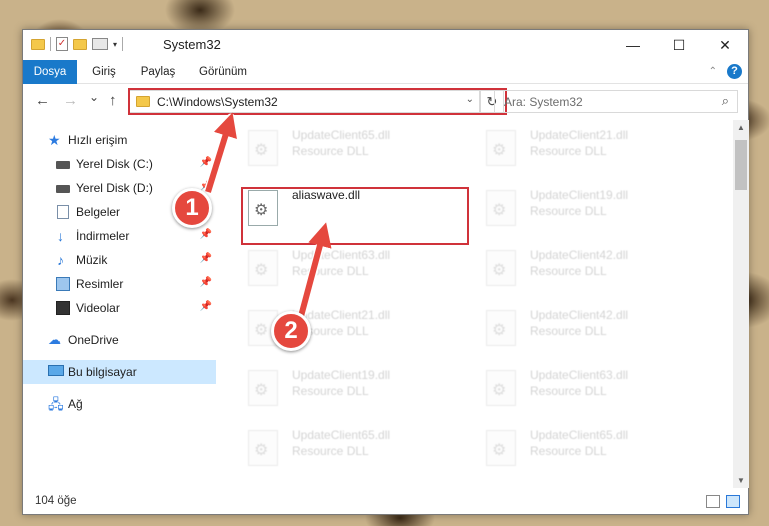 Image resolution: width=769 pixels, height=526 pixels. I want to click on sidebar-item-label: Hızlı erişim, so click(98, 140).